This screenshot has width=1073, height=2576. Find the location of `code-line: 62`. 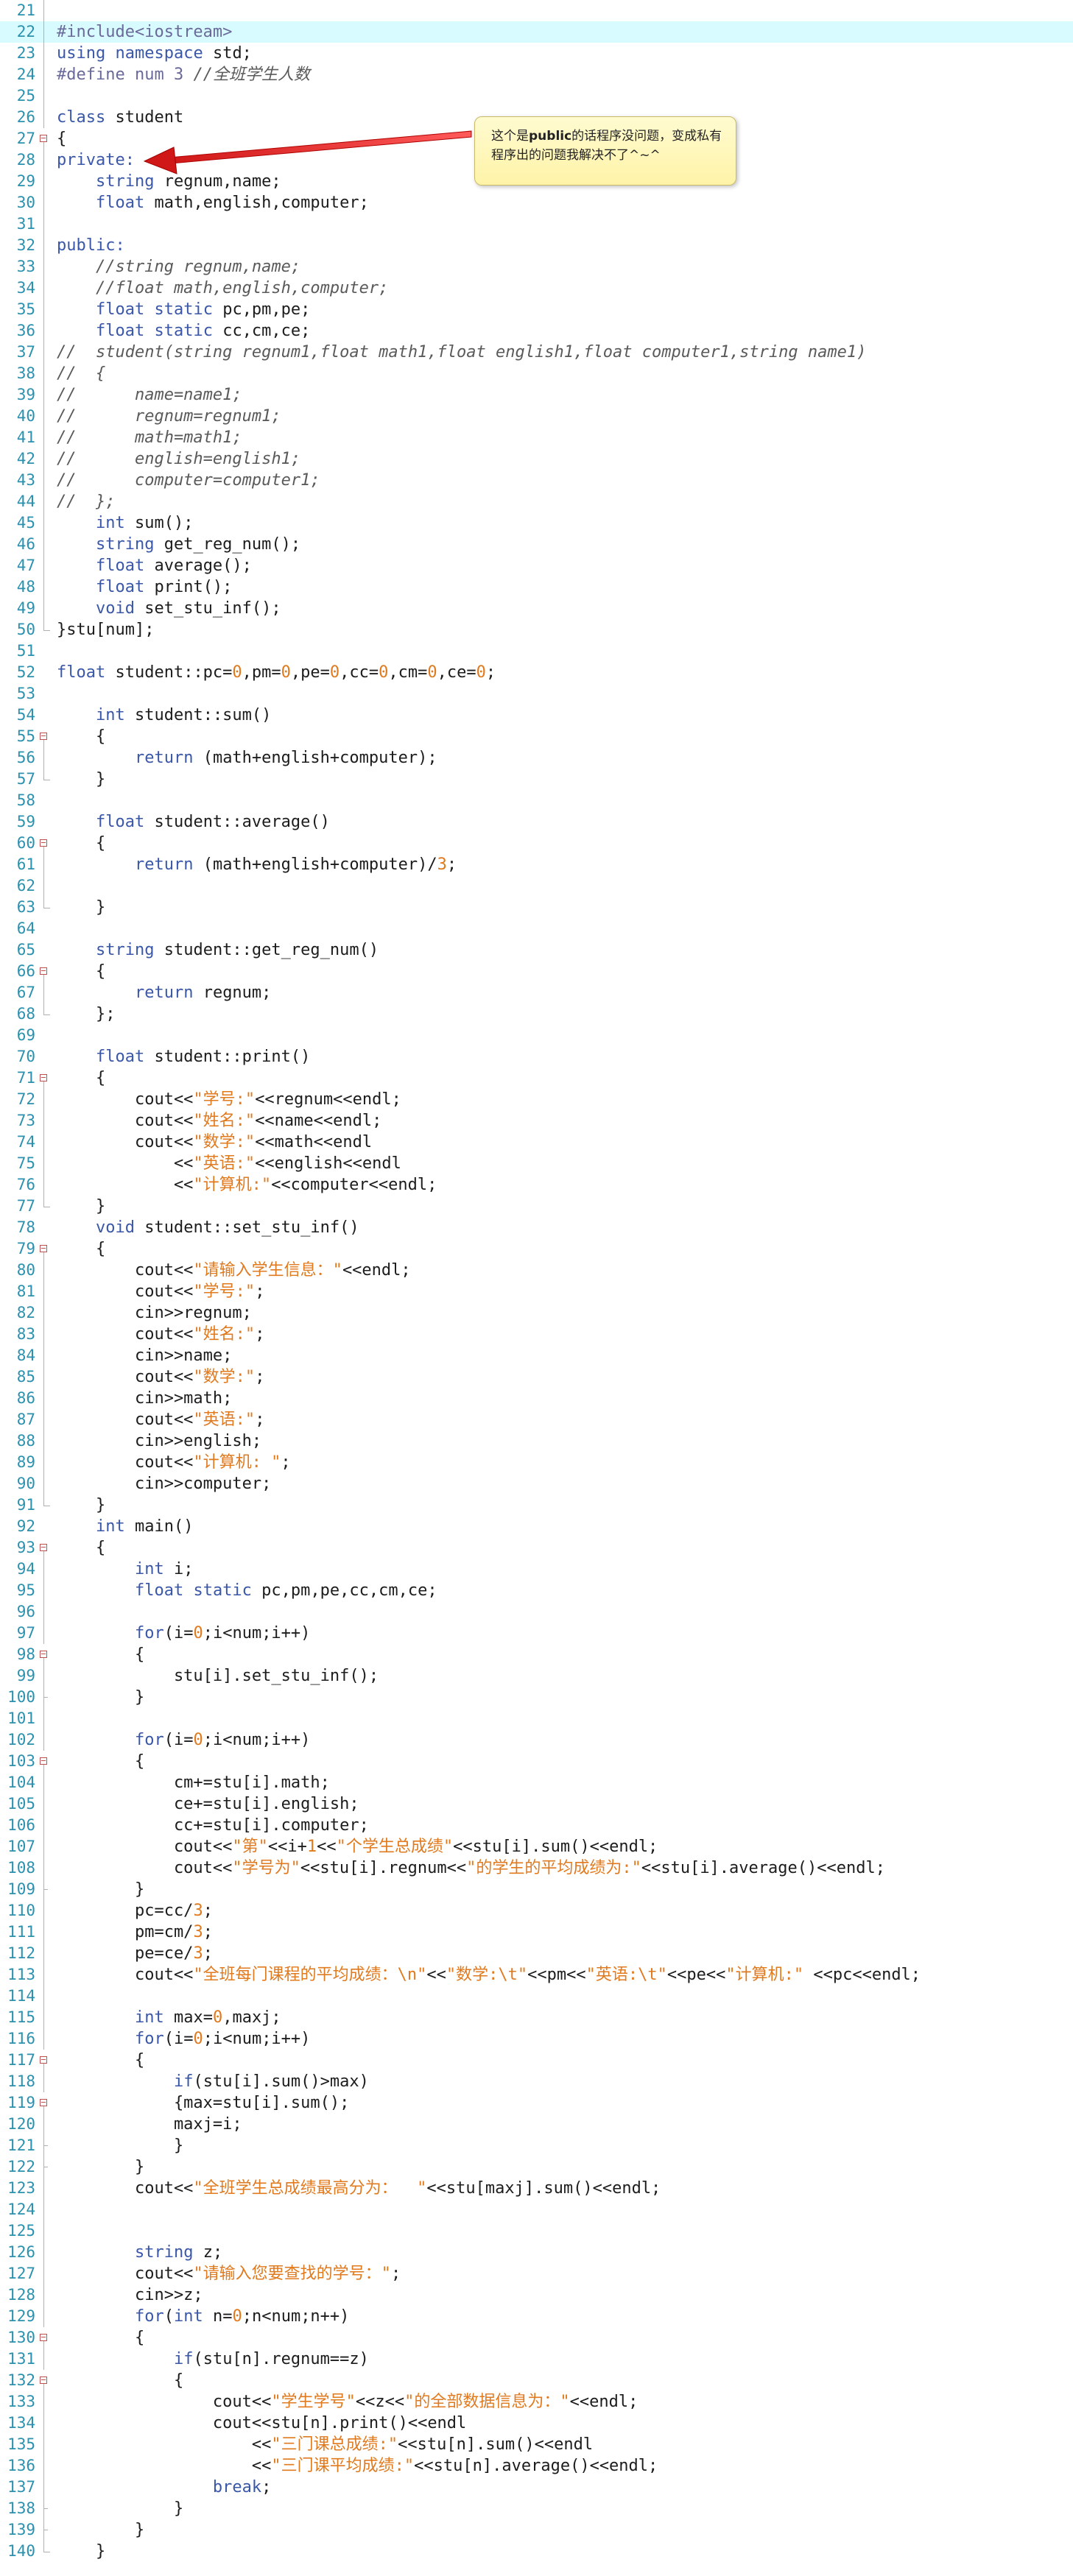

code-line: 62 is located at coordinates (536, 886).